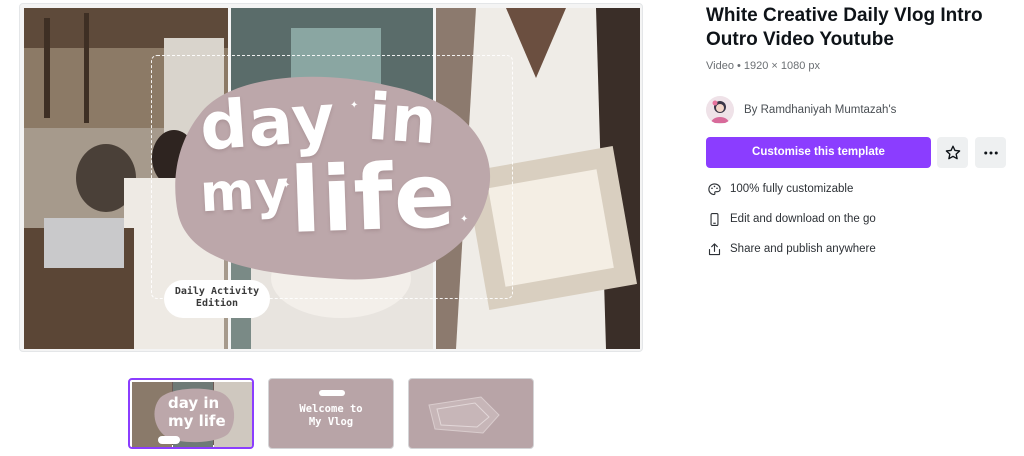  I want to click on thumbnail-page-2: Welcome to My Vlog, so click(331, 413).